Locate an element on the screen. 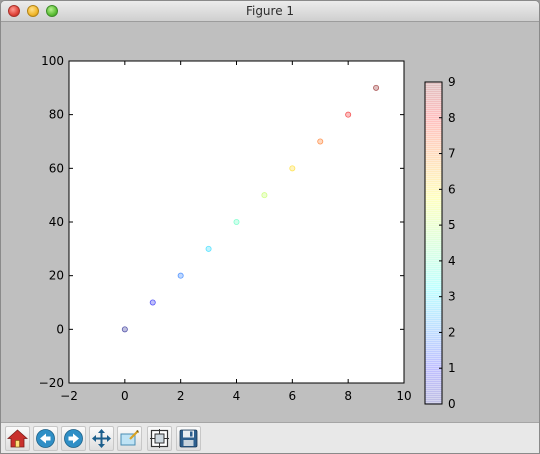 This screenshot has height=454, width=540. pan-move-icon is located at coordinates (101, 438).